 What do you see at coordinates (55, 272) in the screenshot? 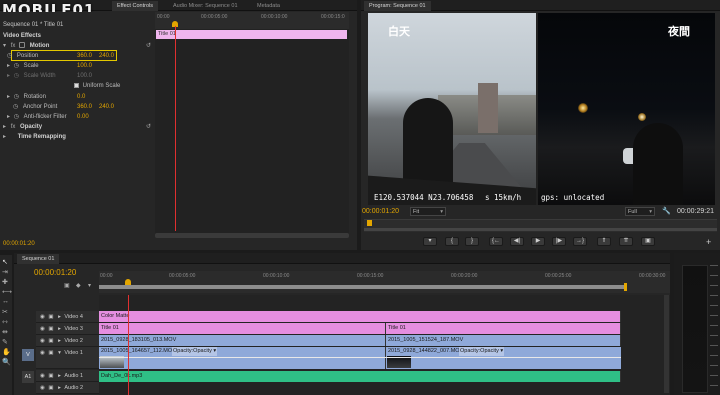
I see `timeline-timecode: 00:00:01:20` at bounding box center [55, 272].